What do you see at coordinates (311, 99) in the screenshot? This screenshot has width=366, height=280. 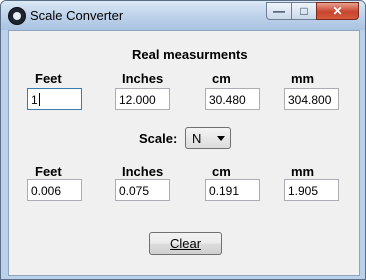 I see `real-mm-input: 304.800` at bounding box center [311, 99].